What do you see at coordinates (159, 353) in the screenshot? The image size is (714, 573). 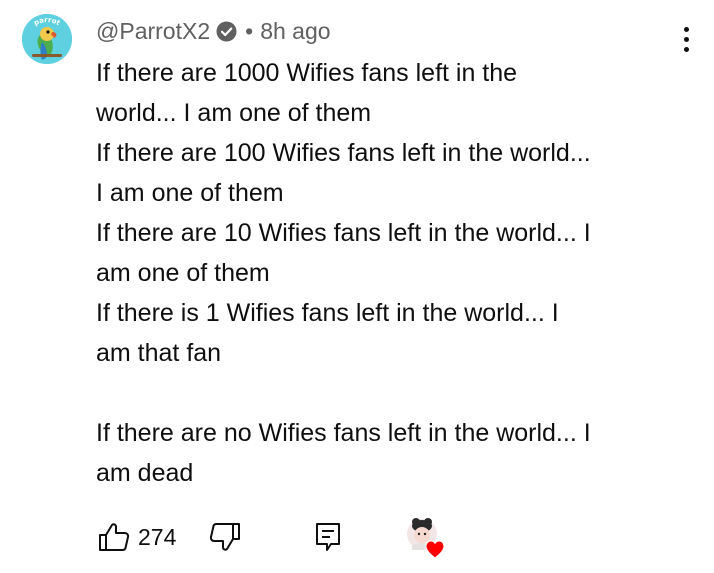 I see `comment-line: am that fan` at bounding box center [159, 353].